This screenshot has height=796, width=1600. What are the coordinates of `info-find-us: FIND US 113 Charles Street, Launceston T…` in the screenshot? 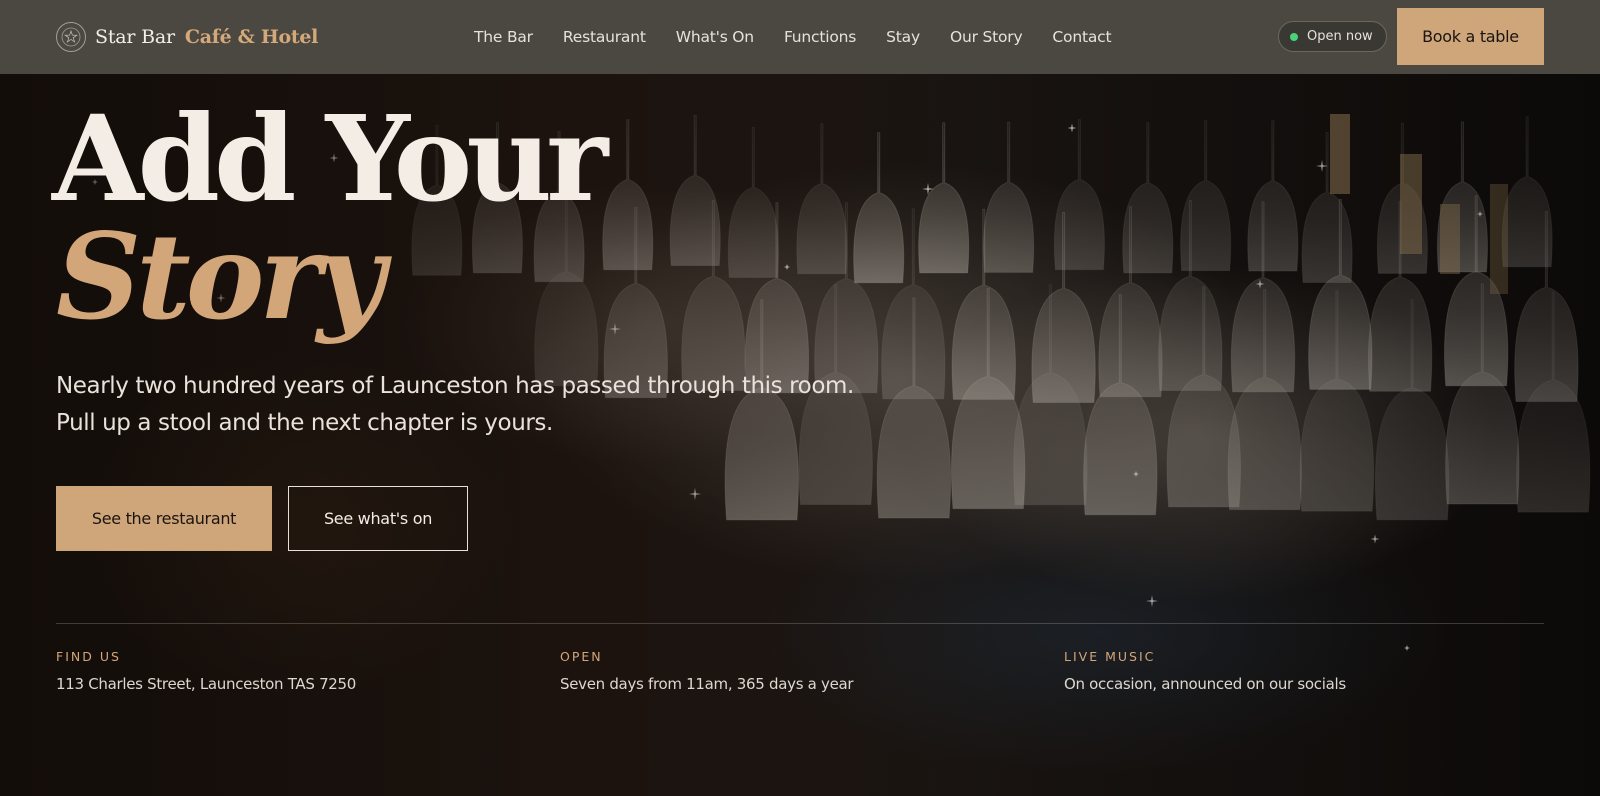 It's located at (206, 671).